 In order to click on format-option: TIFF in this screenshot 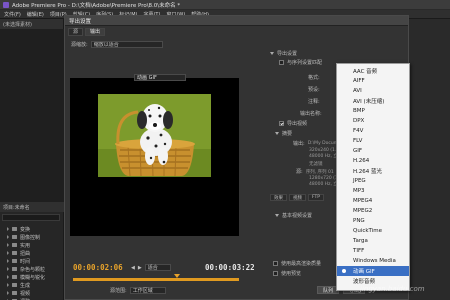, I will do `click(373, 251)`.